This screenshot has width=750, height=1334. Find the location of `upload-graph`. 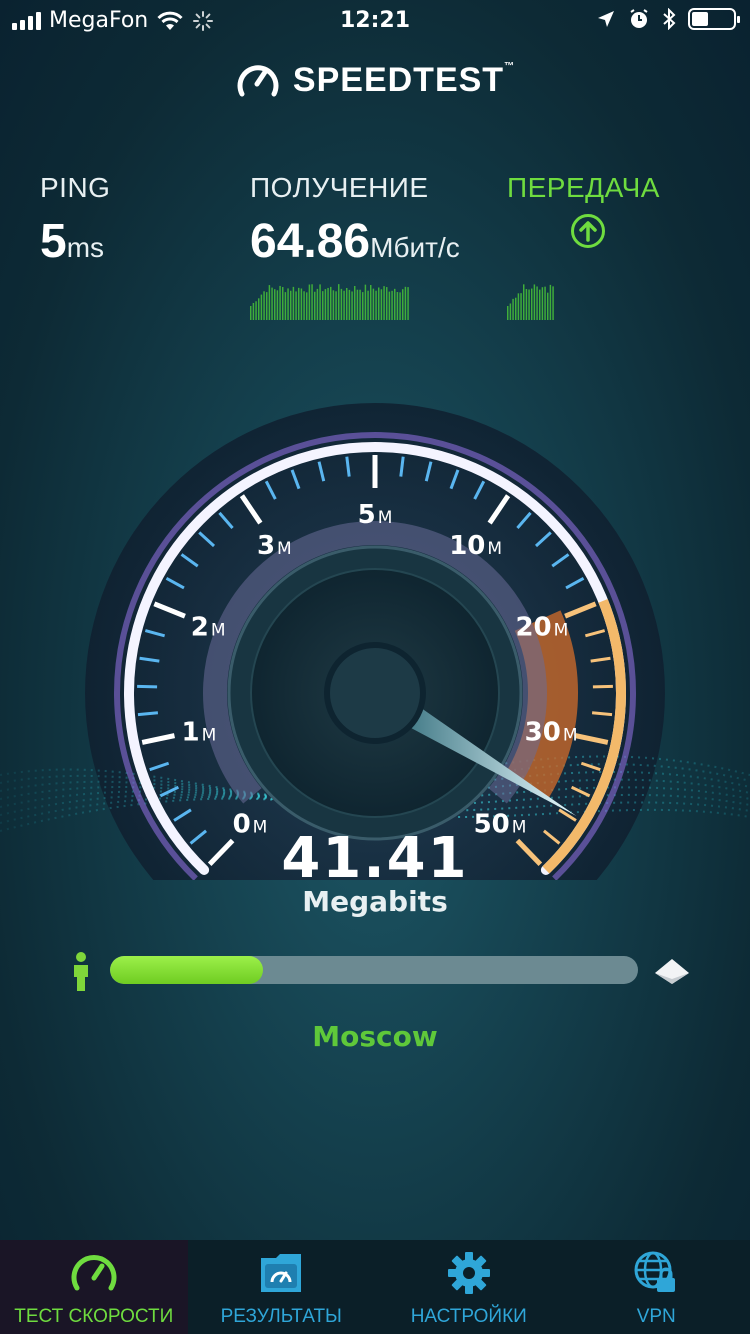

upload-graph is located at coordinates (530, 302).